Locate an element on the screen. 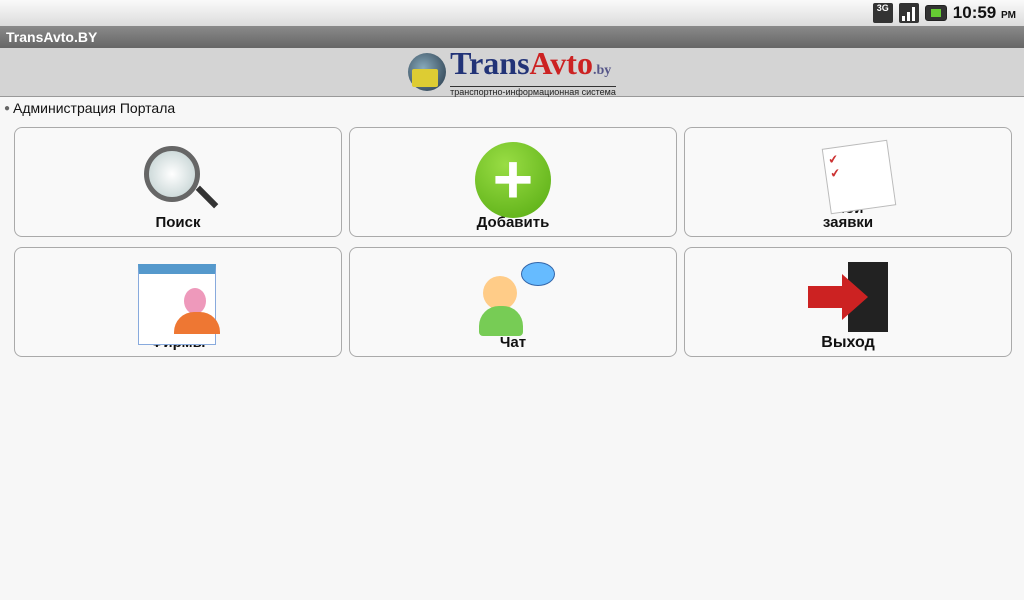 The height and width of the screenshot is (600, 1024). chat-person-icon is located at coordinates (514, 299).